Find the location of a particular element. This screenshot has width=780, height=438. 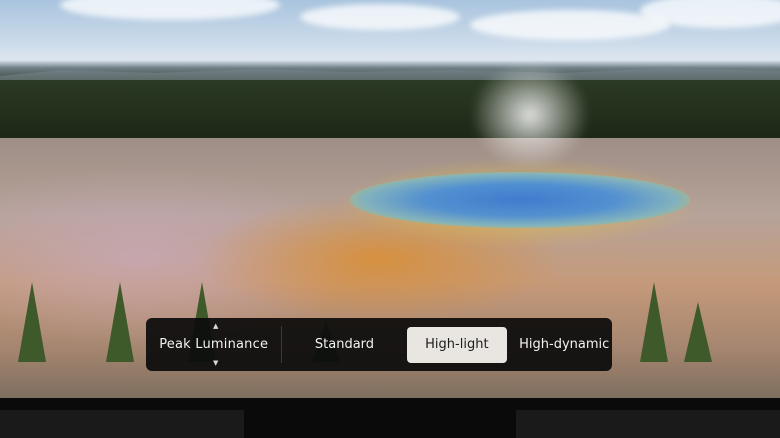

option-high-dynamic: High-dynamic is located at coordinates (565, 345).